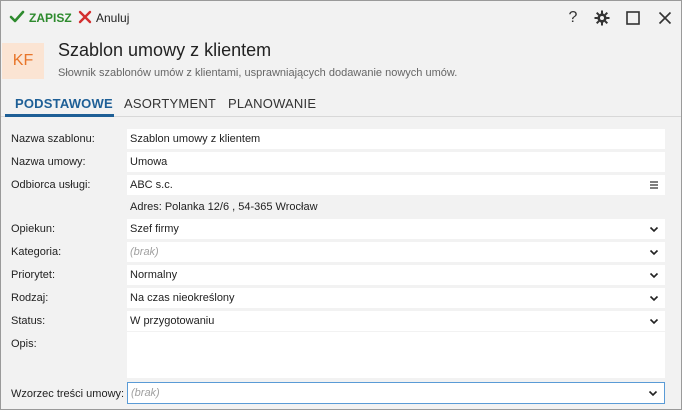  Describe the element at coordinates (396, 162) in the screenshot. I see `contract-name-input: Umowa` at that location.